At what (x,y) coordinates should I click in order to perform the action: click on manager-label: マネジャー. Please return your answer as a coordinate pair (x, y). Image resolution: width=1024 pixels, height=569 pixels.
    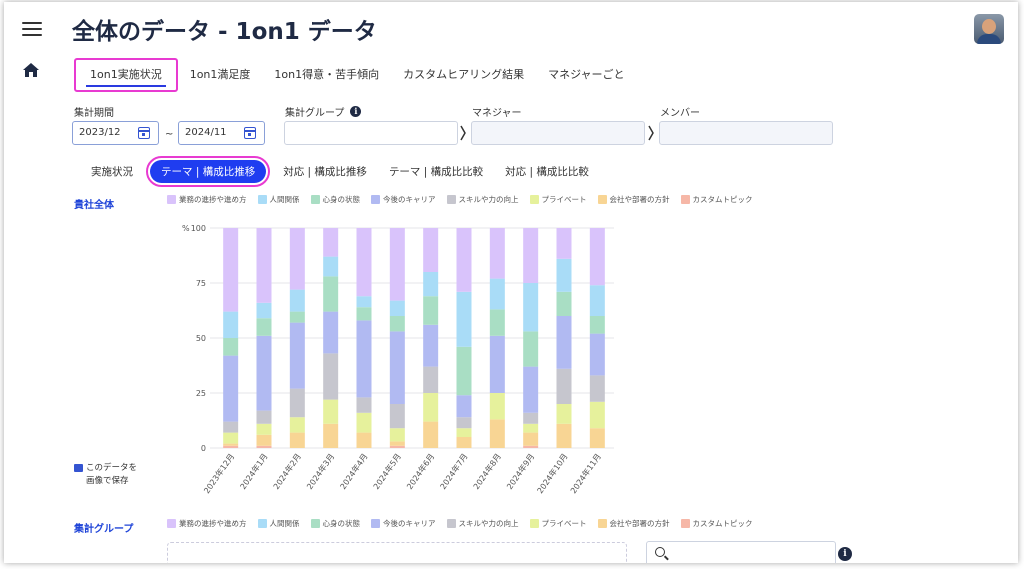
    Looking at the image, I should click on (497, 113).